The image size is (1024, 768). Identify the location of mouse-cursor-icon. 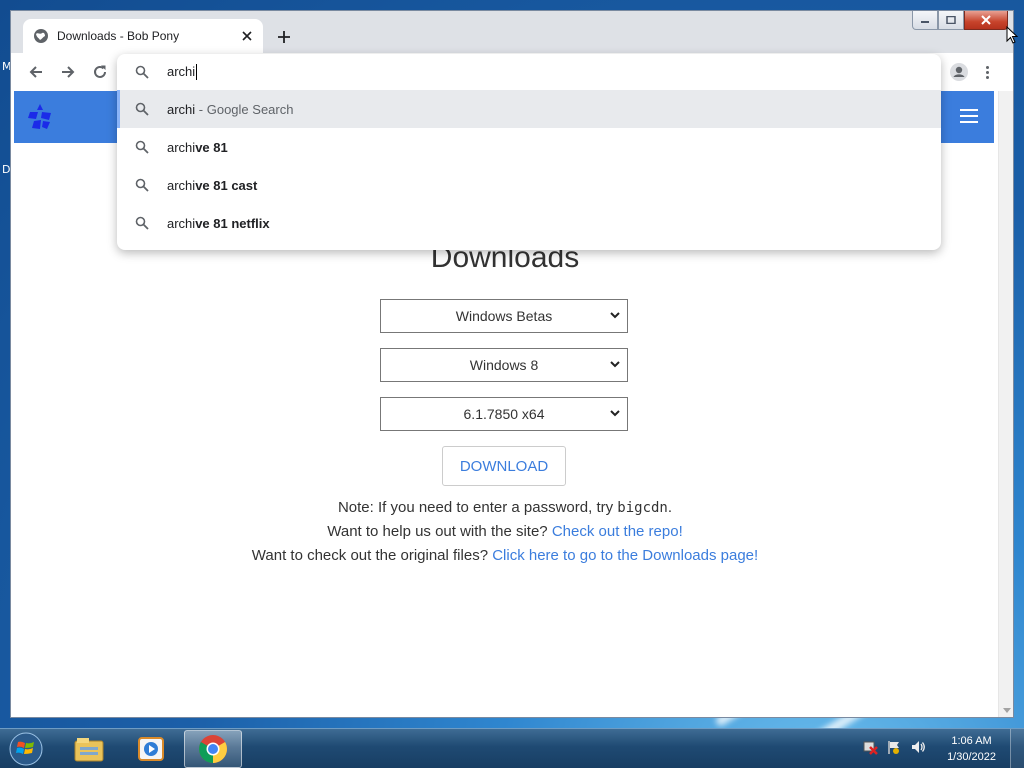
(1012, 35).